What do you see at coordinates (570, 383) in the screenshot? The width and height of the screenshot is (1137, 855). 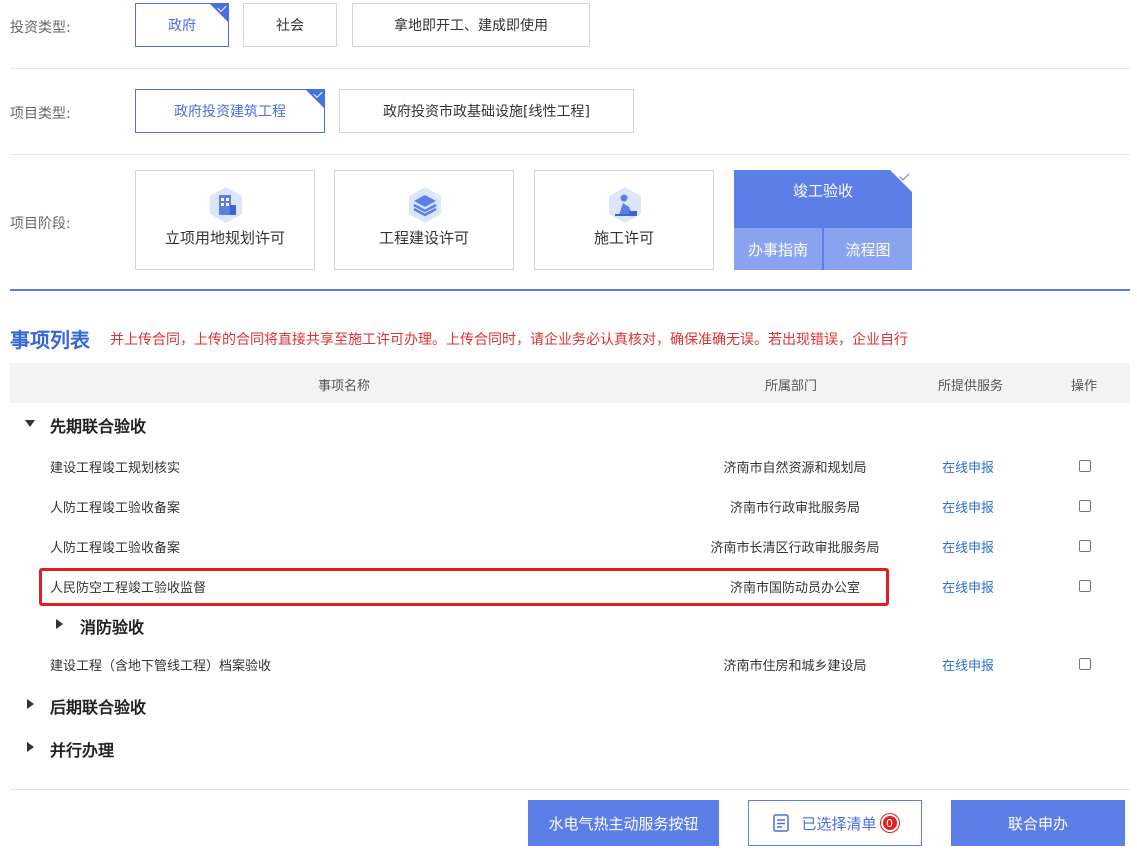 I see `table-header: 事项名称 所属部门 所提供服务 操作` at bounding box center [570, 383].